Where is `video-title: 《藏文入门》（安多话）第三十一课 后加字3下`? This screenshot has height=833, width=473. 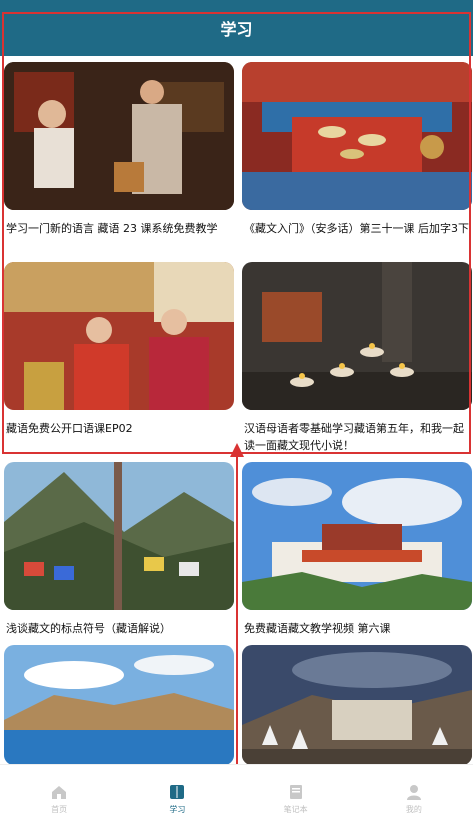 video-title: 《藏文入门》（安多话）第三十一课 后加字3下 is located at coordinates (357, 228).